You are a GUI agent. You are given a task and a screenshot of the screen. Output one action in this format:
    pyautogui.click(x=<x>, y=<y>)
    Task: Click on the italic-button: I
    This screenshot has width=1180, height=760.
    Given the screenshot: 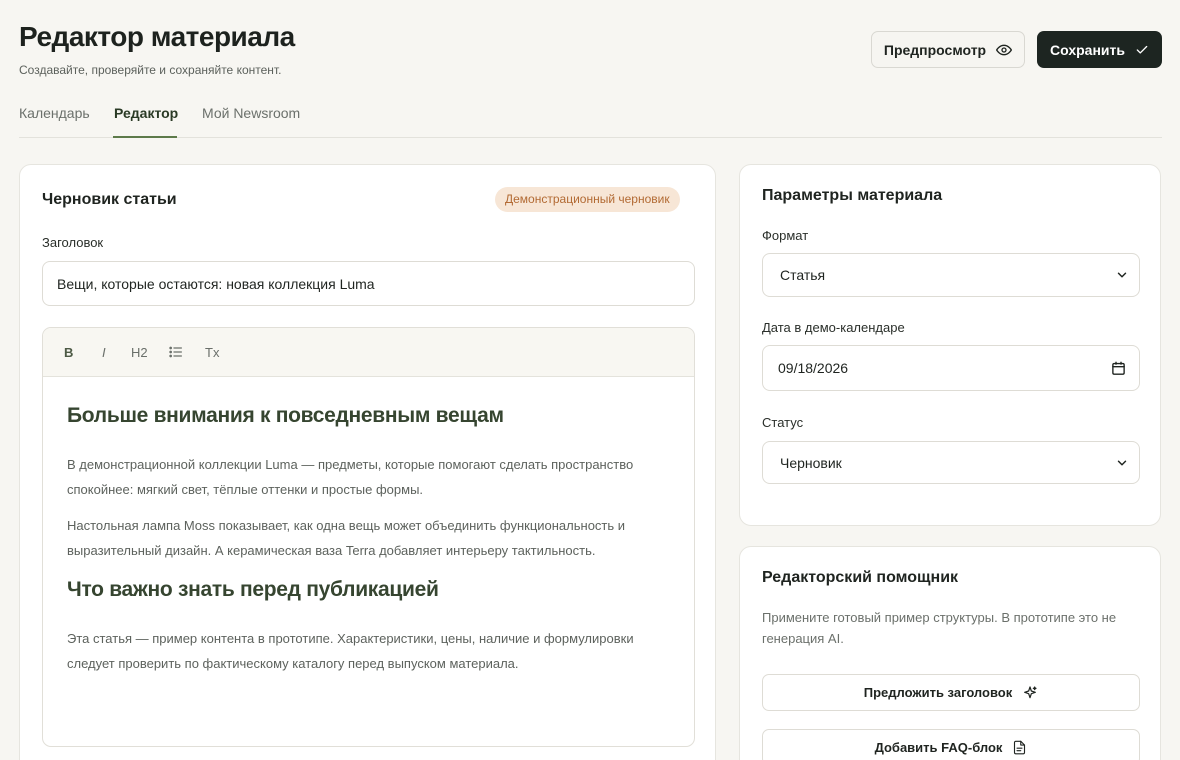 What is the action you would take?
    pyautogui.click(x=104, y=352)
    